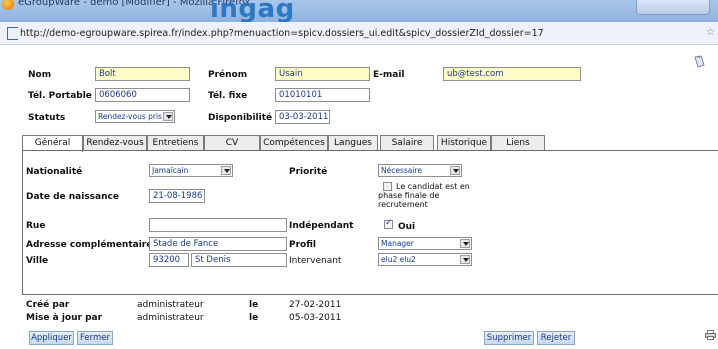 The image size is (718, 349). I want to click on cree-date: 27-02-2011, so click(315, 305).